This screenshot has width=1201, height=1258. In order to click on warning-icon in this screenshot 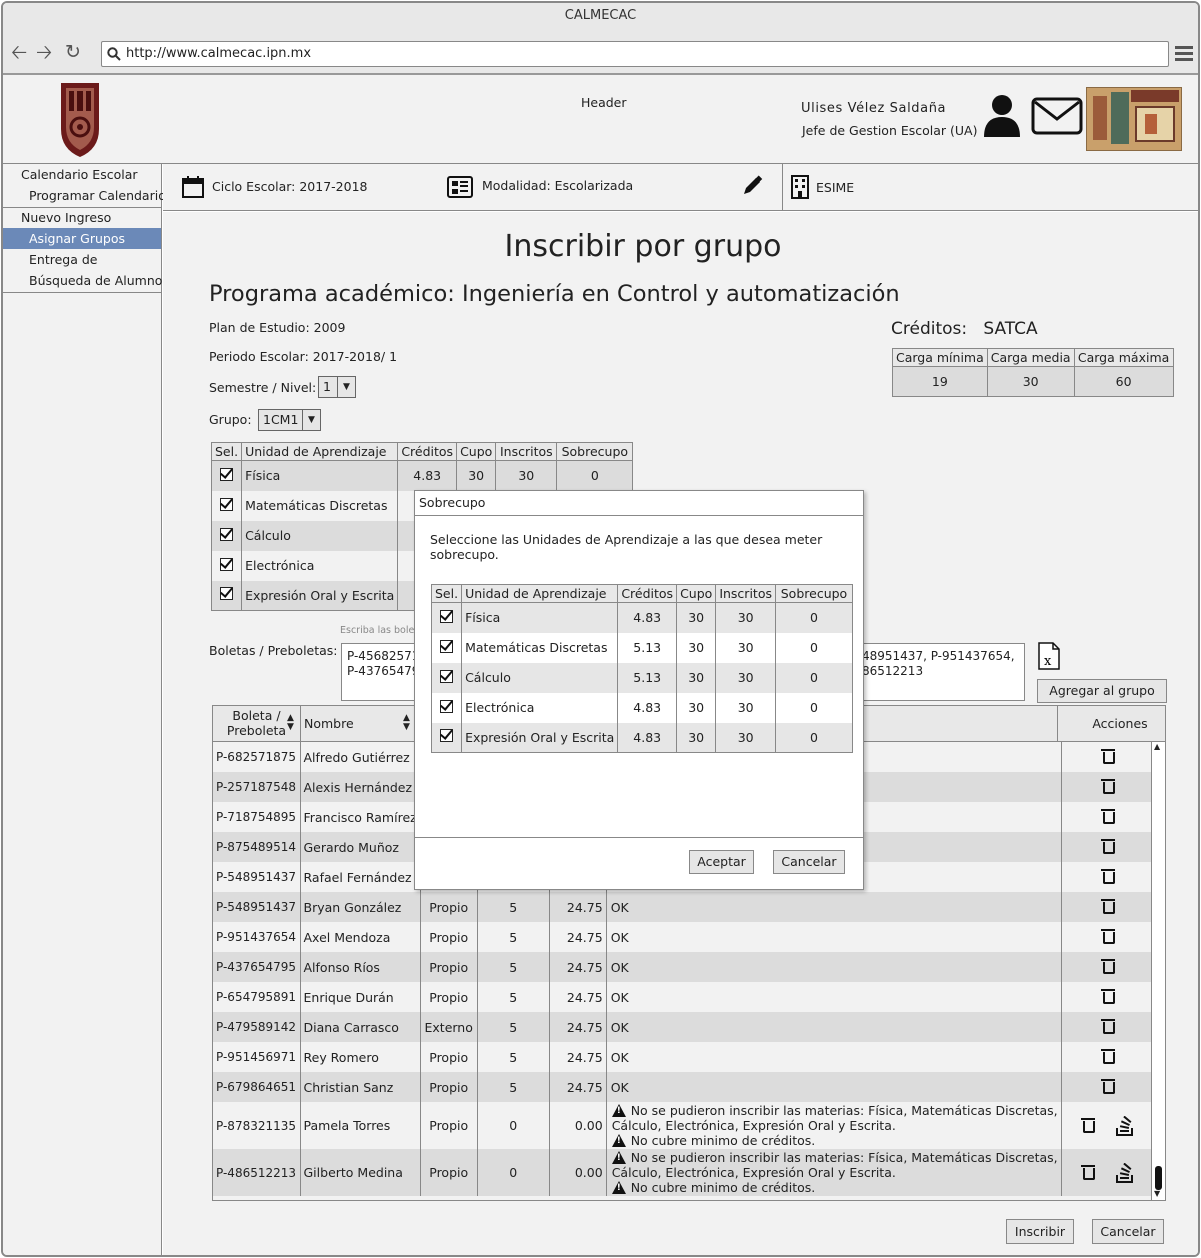, I will do `click(618, 1157)`.